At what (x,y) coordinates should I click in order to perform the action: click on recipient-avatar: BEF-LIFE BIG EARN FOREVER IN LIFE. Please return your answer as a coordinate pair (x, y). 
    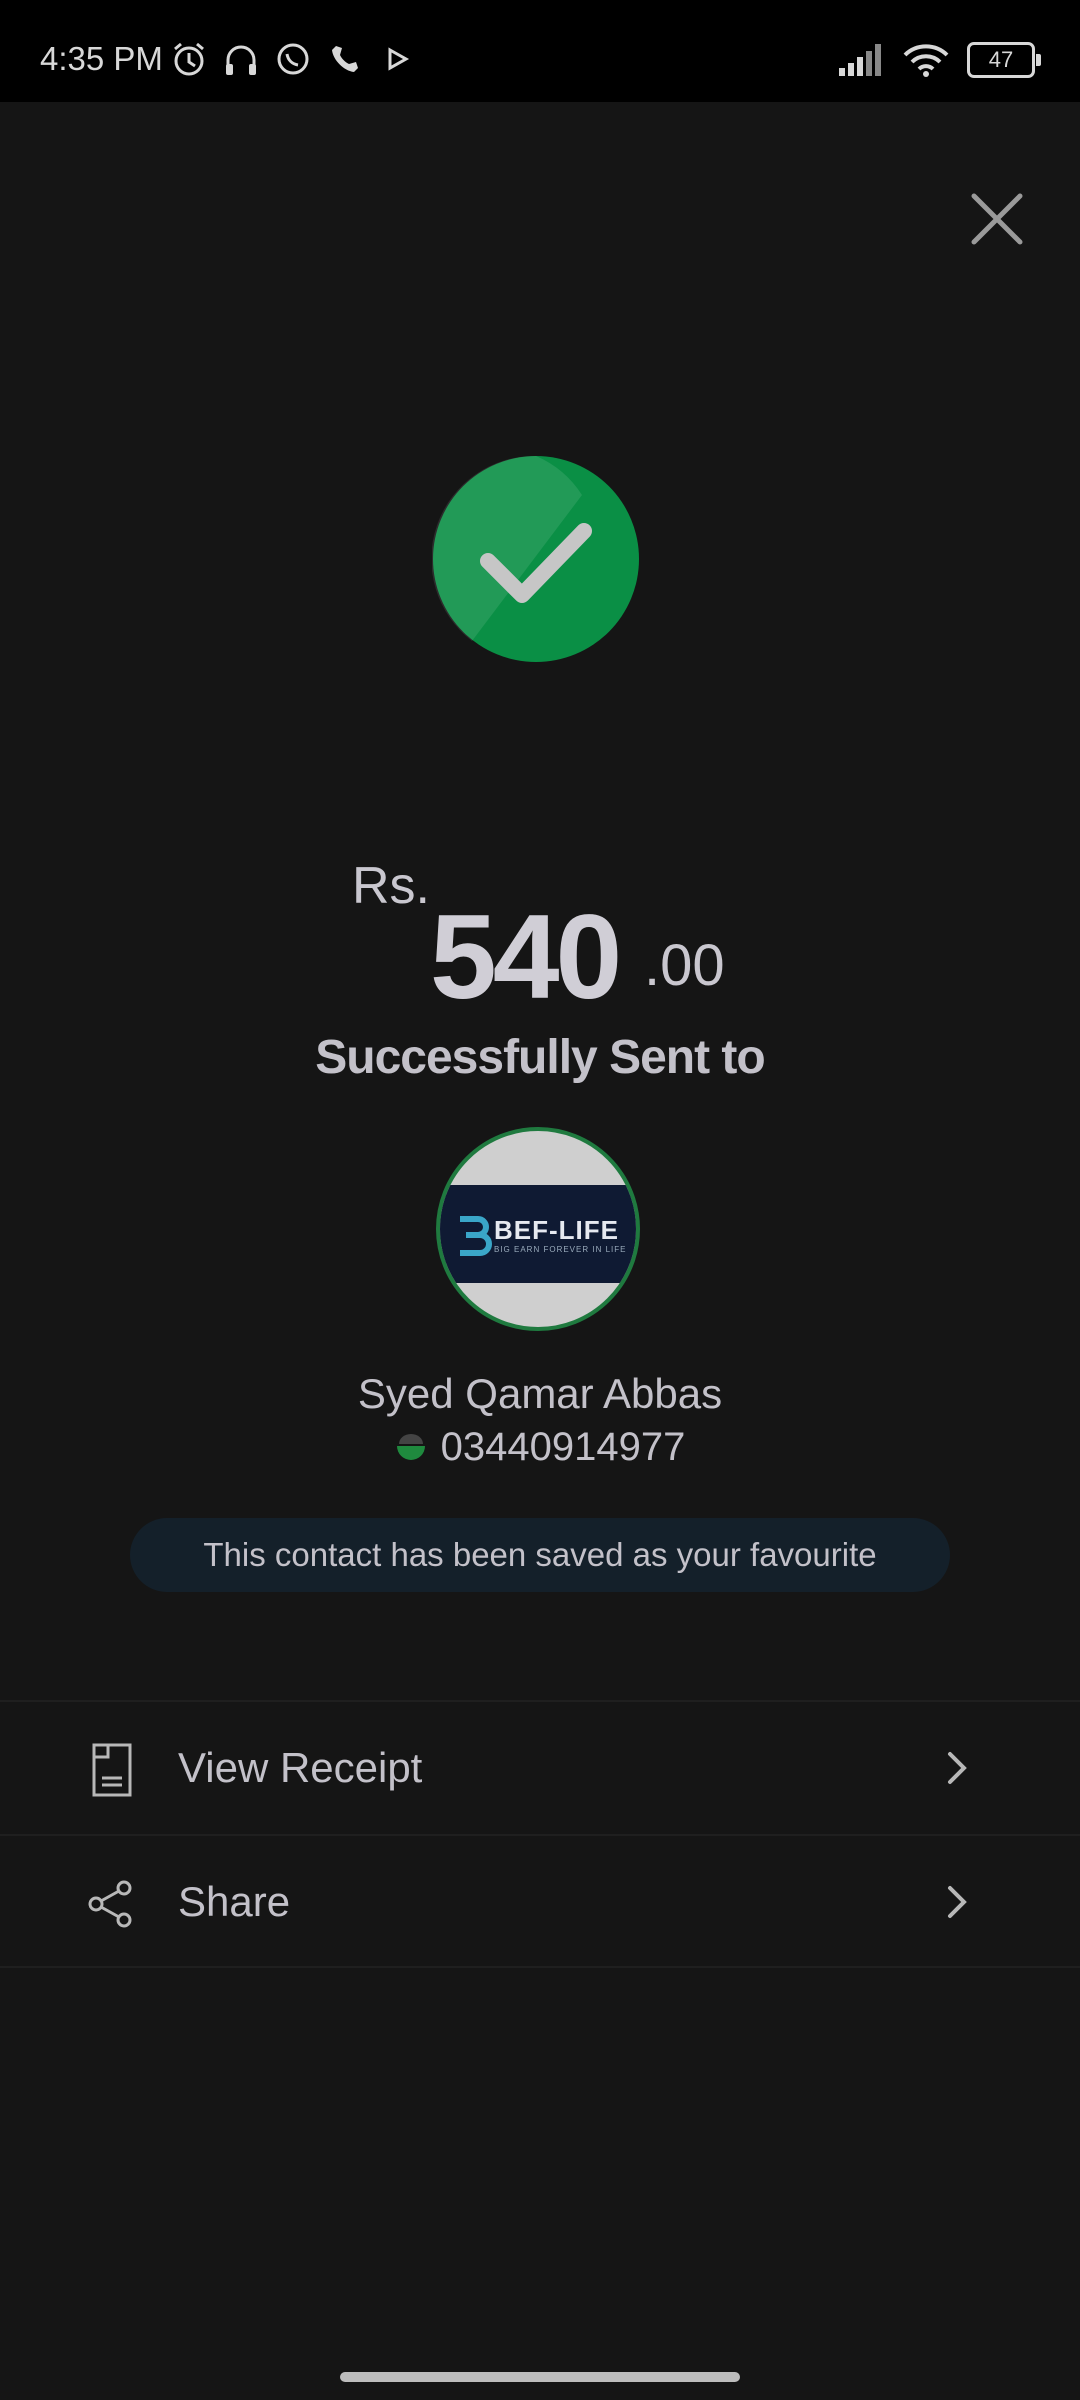
    Looking at the image, I should click on (538, 1229).